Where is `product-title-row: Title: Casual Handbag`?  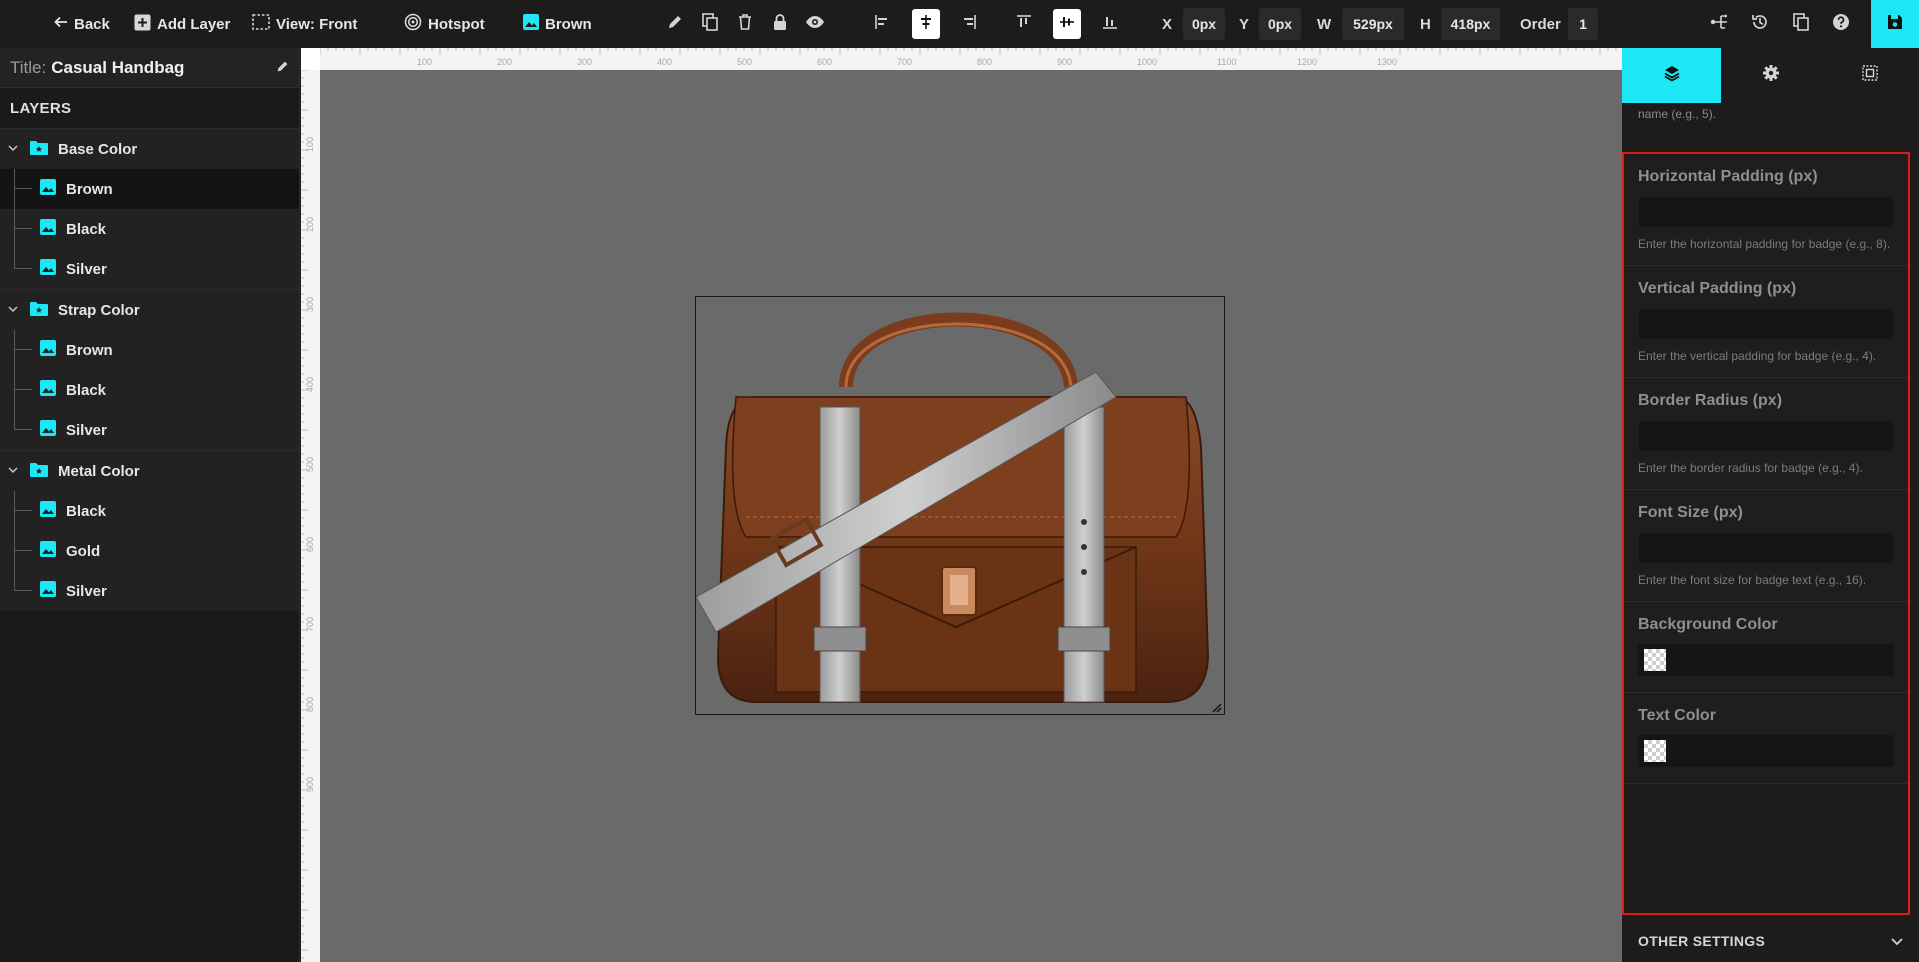
product-title-row: Title: Casual Handbag is located at coordinates (149, 68).